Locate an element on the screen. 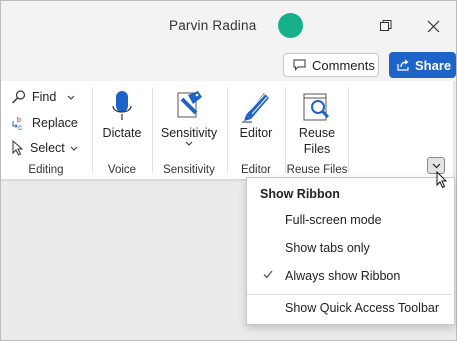 The height and width of the screenshot is (341, 457). share-label: Share is located at coordinates (433, 65).